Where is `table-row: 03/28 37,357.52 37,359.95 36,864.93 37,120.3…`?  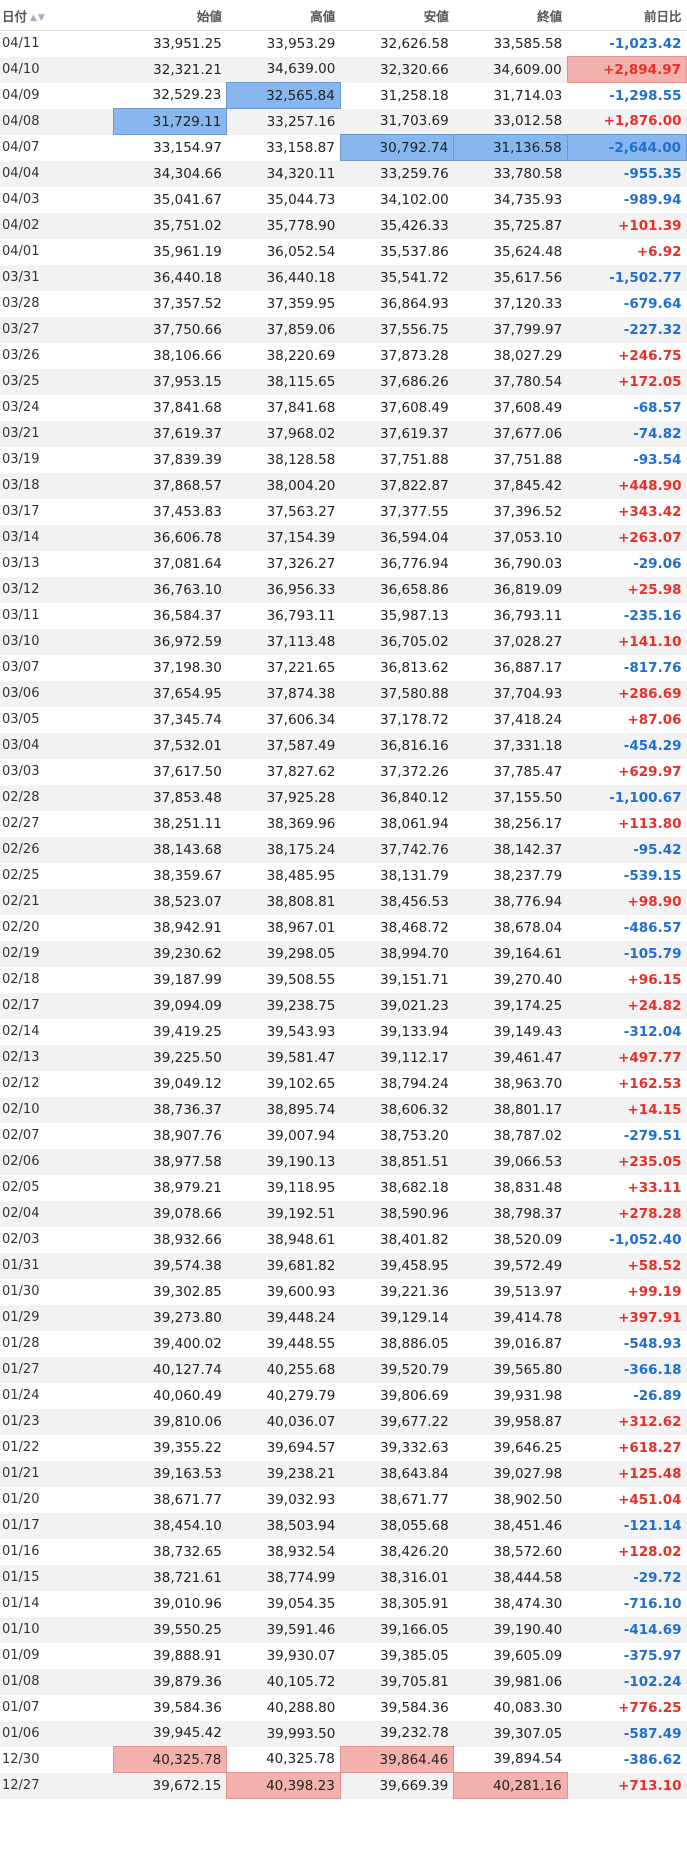 table-row: 03/28 37,357.52 37,359.95 36,864.93 37,120.3… is located at coordinates (343, 303).